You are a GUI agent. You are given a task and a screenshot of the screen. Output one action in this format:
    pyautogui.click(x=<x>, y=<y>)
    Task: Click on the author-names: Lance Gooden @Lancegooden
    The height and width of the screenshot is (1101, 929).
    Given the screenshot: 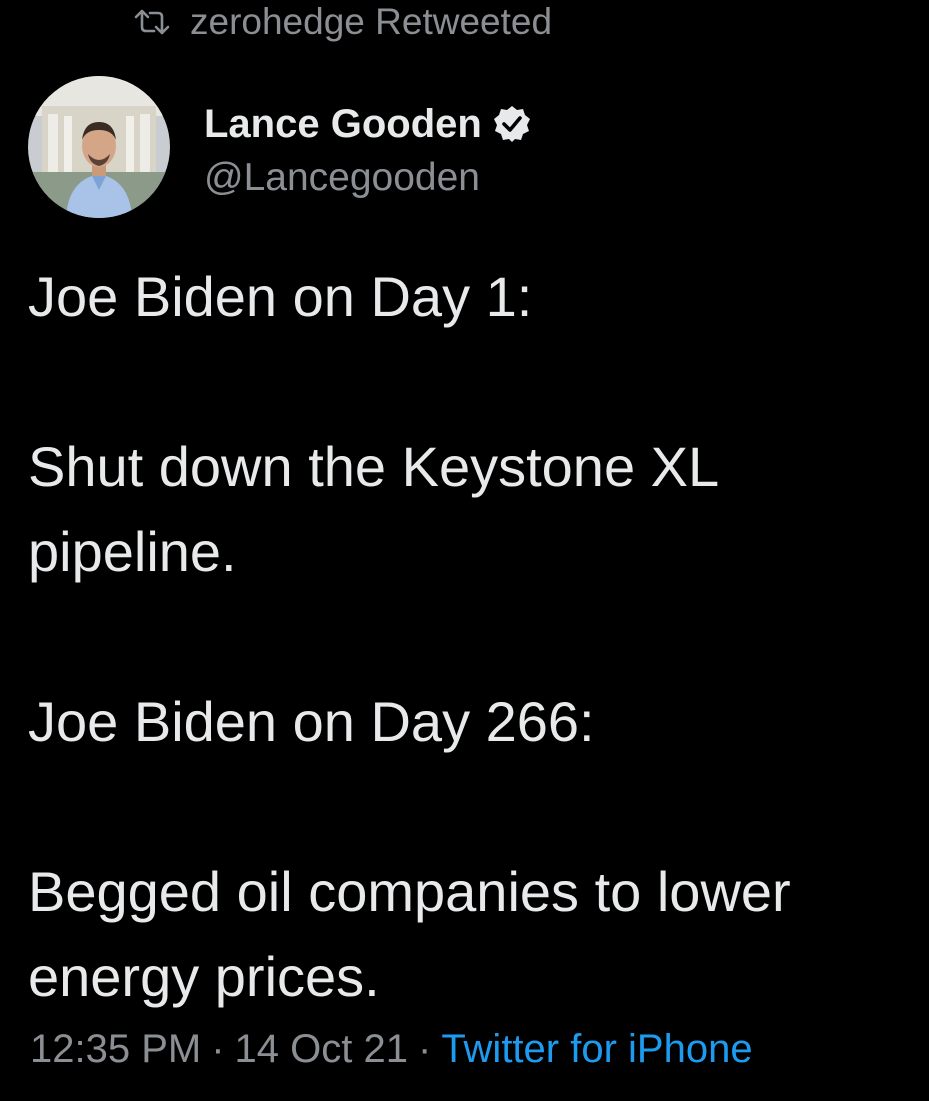 What is the action you would take?
    pyautogui.click(x=368, y=147)
    